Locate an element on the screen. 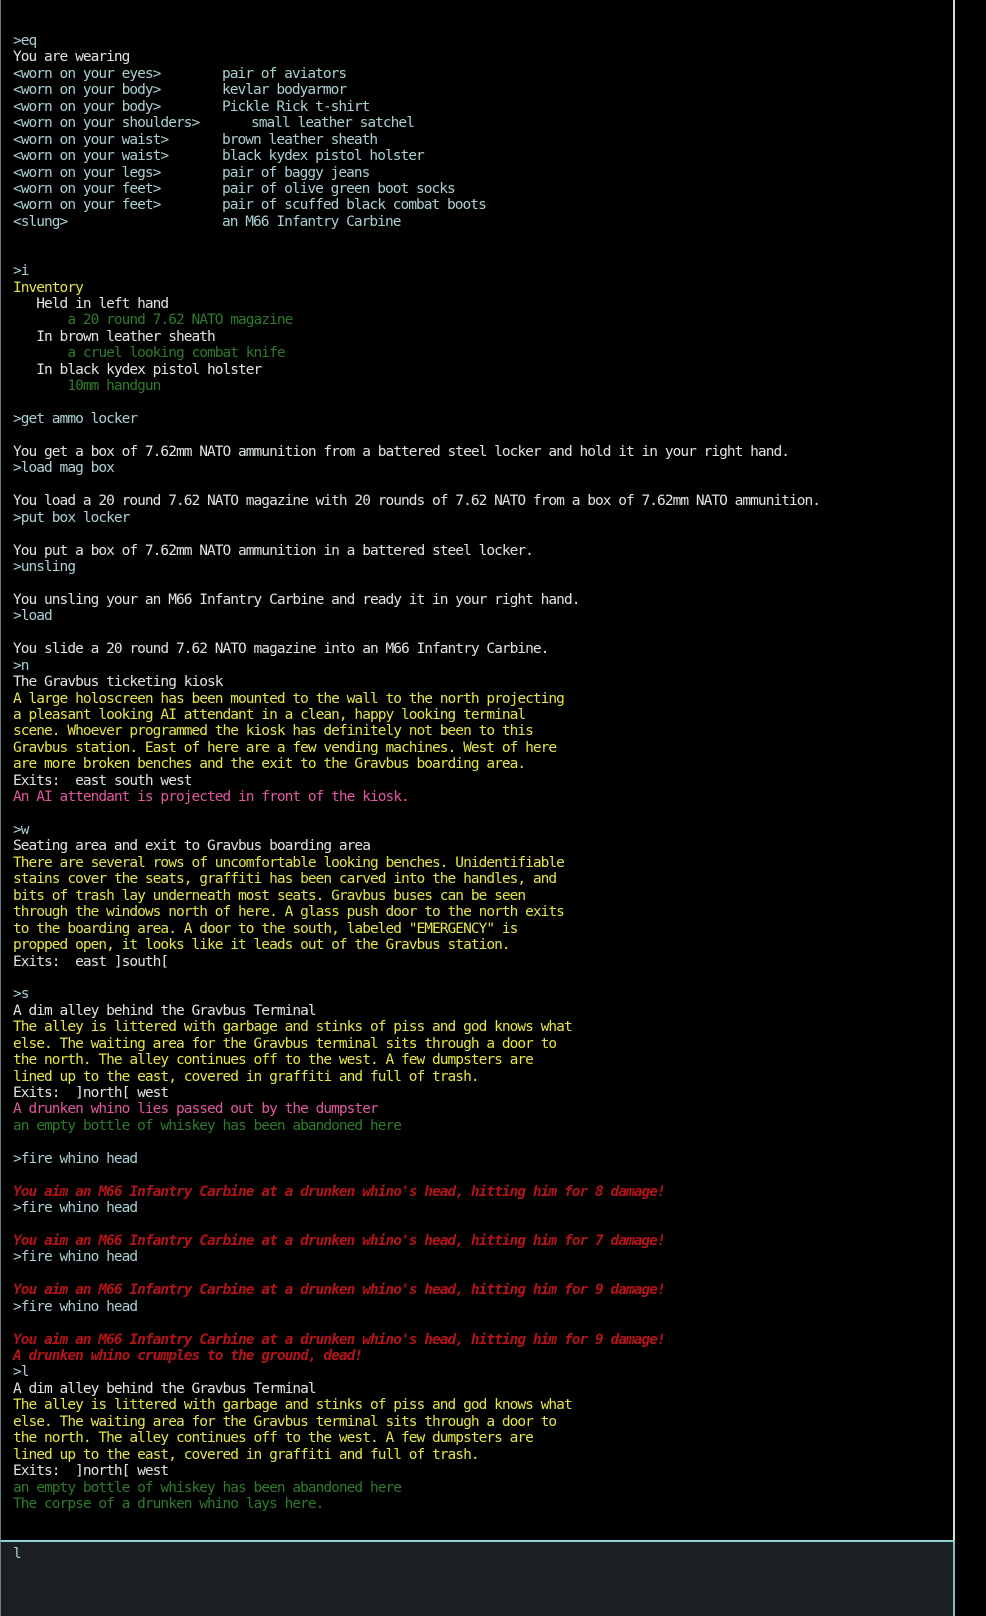 The width and height of the screenshot is (986, 1616). output-line: The corpse of a drunken whino lays here. is located at coordinates (168, 1503).